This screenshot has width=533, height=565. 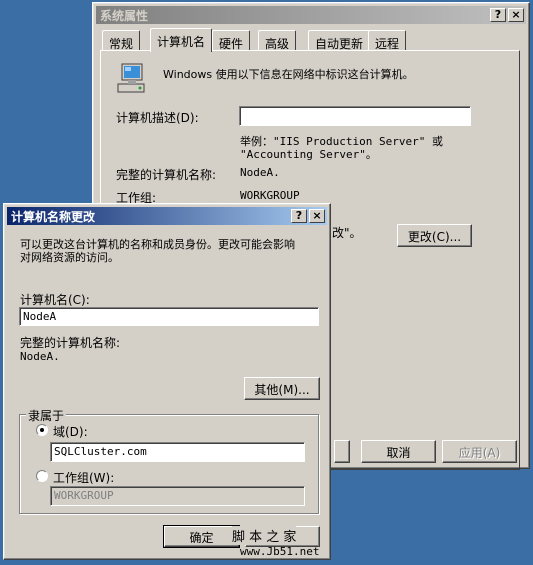 I want to click on window-title: 系统属性, so click(x=124, y=16).